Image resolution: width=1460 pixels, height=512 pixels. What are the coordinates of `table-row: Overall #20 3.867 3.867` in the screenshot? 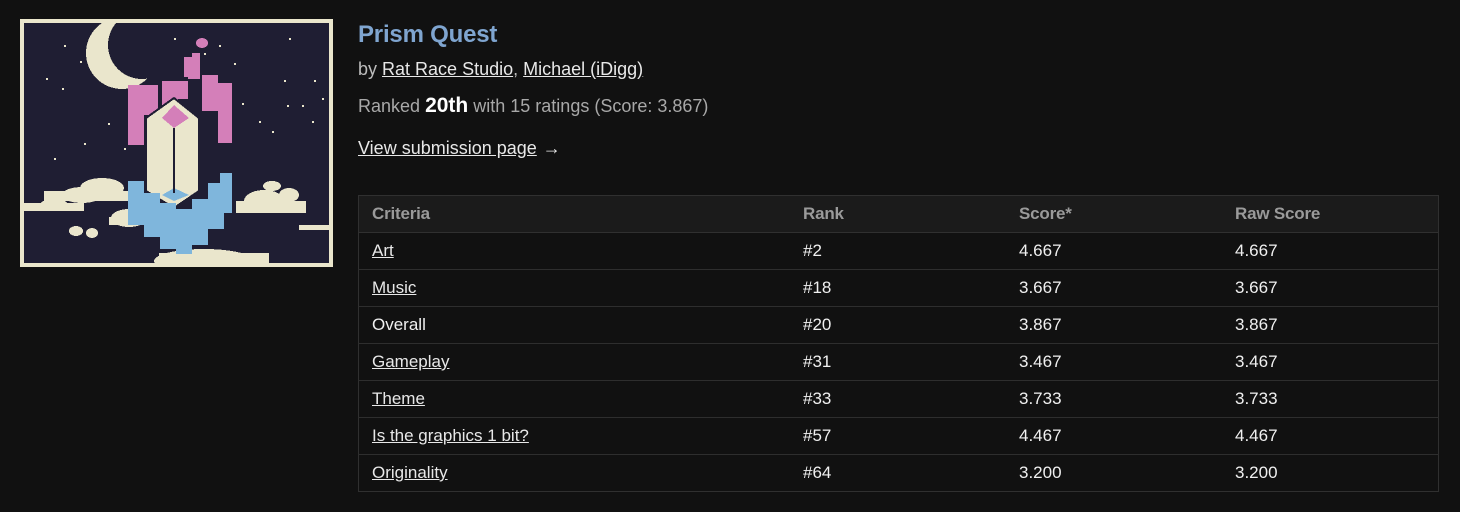 It's located at (898, 325).